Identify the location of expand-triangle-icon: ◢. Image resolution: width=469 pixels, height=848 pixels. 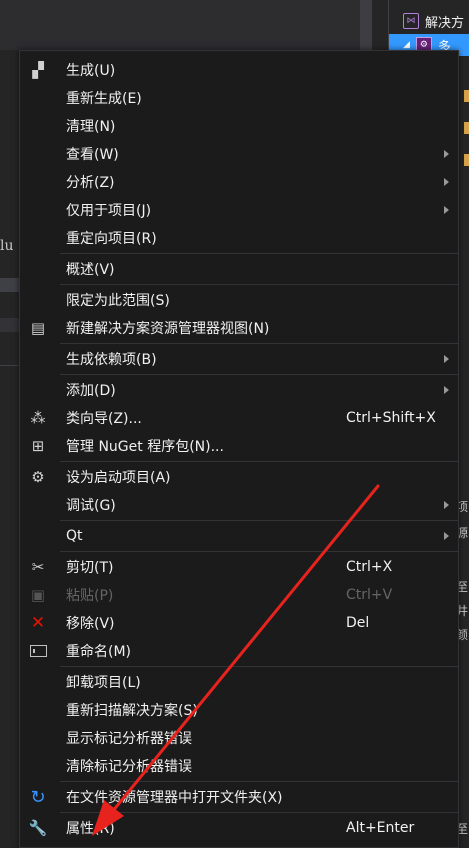
(406, 45).